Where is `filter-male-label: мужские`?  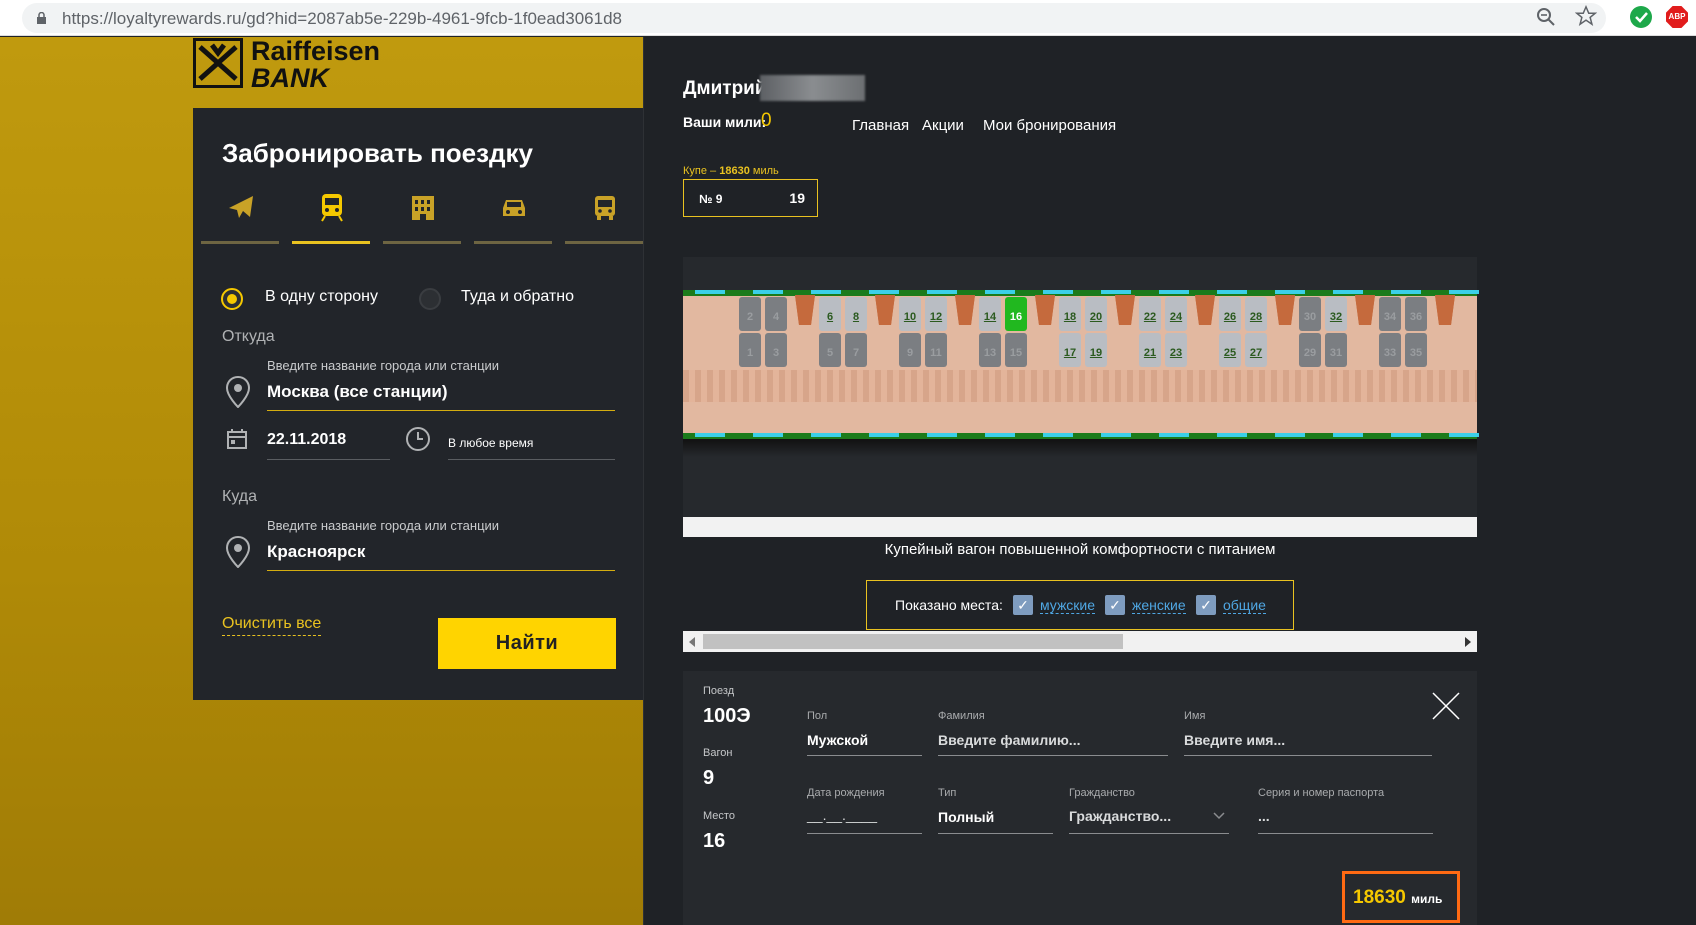 filter-male-label: мужские is located at coordinates (1068, 605).